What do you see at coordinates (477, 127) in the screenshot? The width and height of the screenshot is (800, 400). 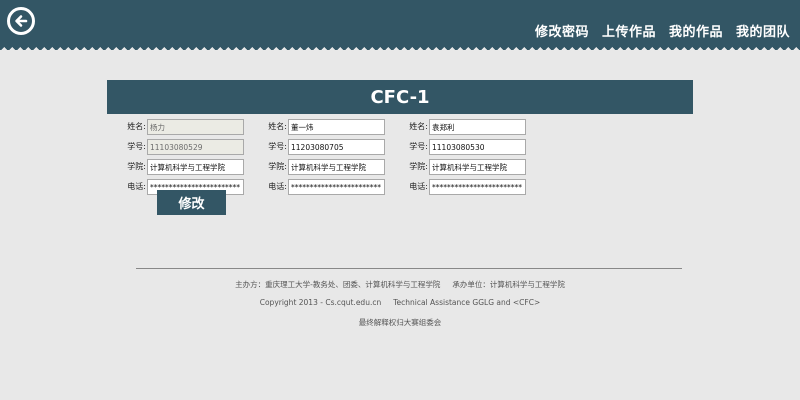 I see `member-3-name-field` at bounding box center [477, 127].